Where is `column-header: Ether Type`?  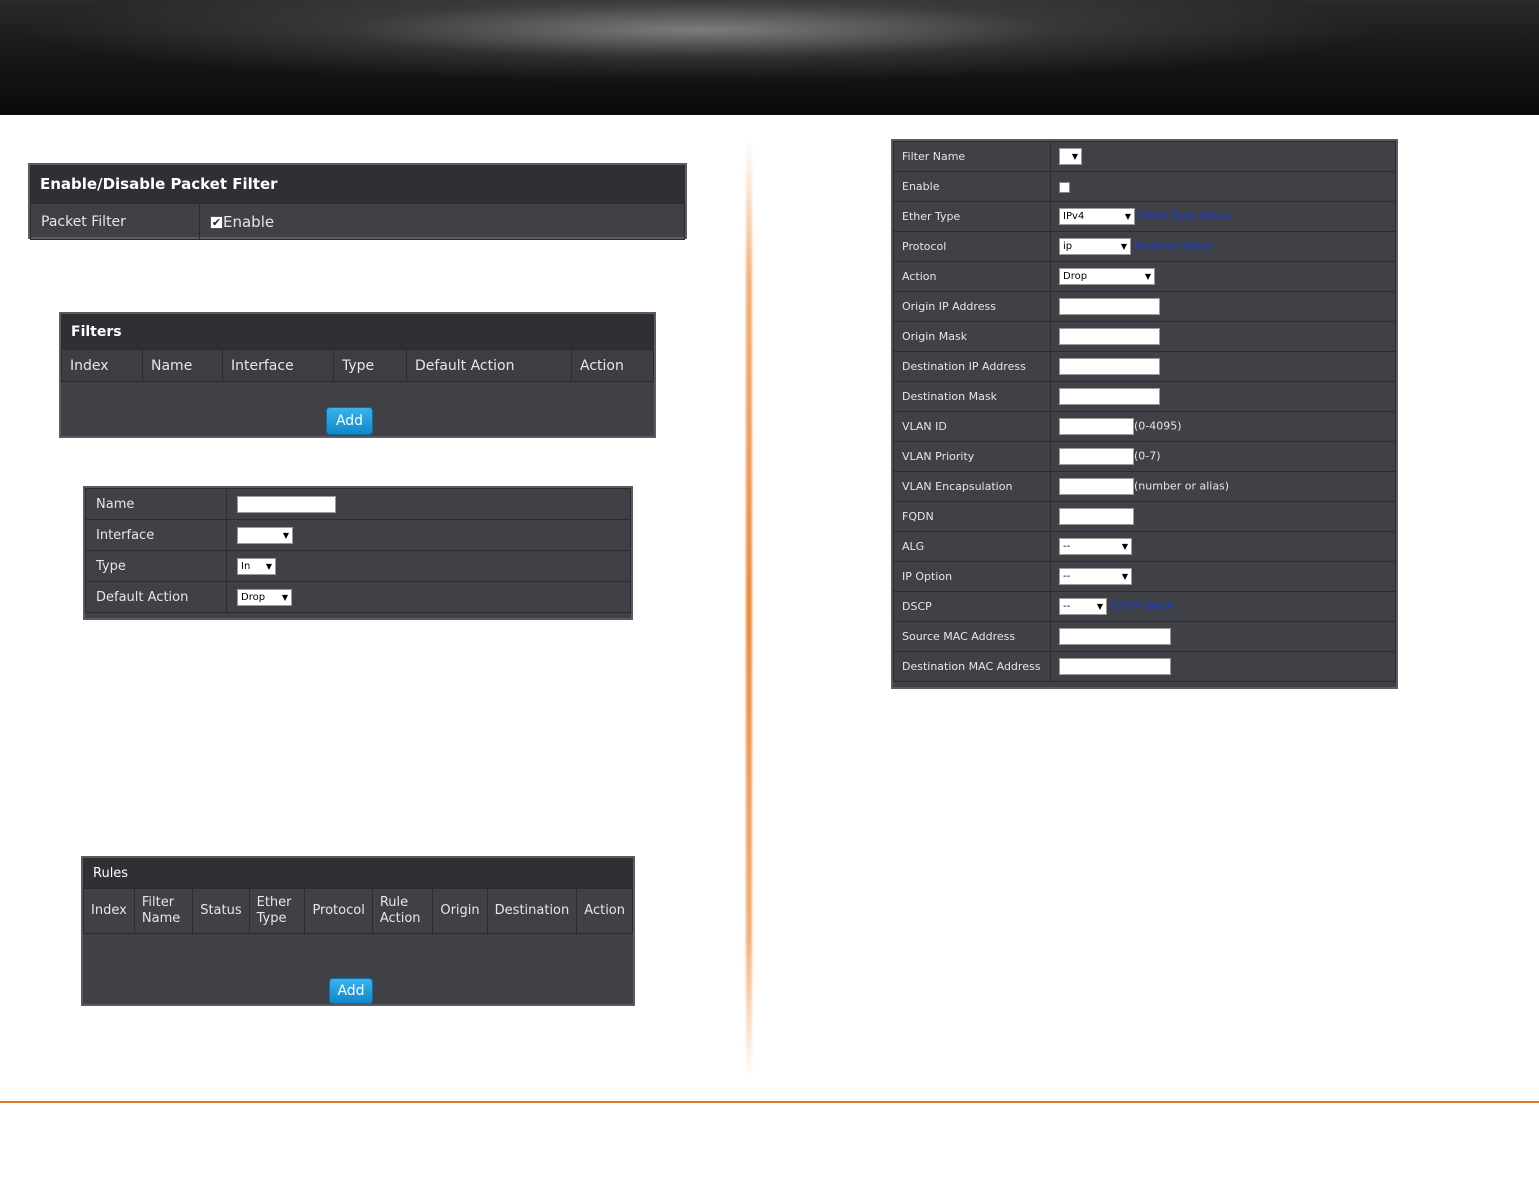
column-header: Ether Type is located at coordinates (277, 911).